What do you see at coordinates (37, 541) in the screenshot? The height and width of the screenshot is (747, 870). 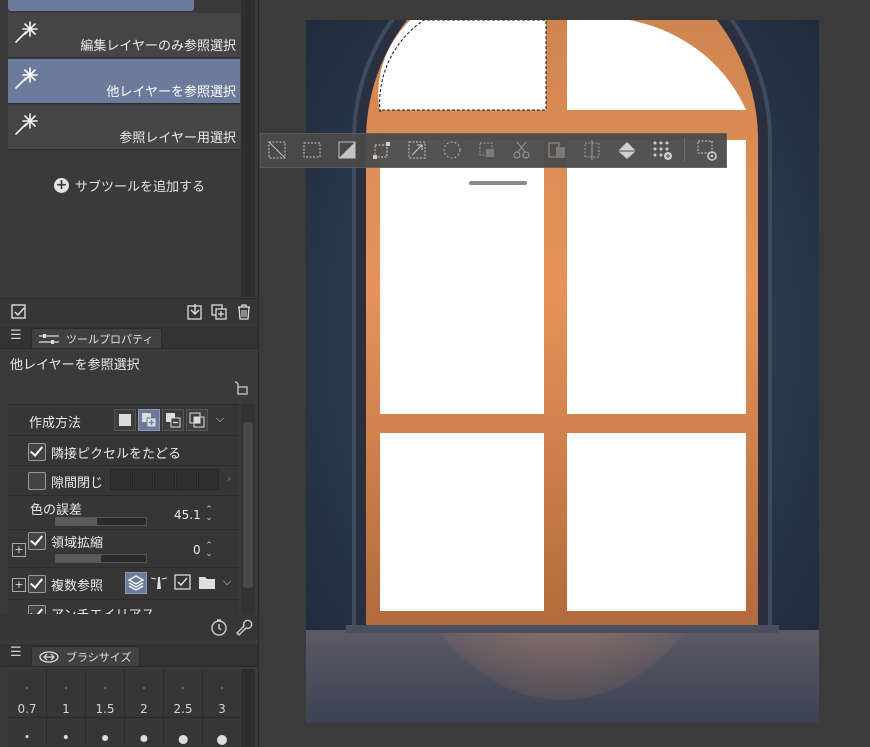 I see `area-scaling-checkbox` at bounding box center [37, 541].